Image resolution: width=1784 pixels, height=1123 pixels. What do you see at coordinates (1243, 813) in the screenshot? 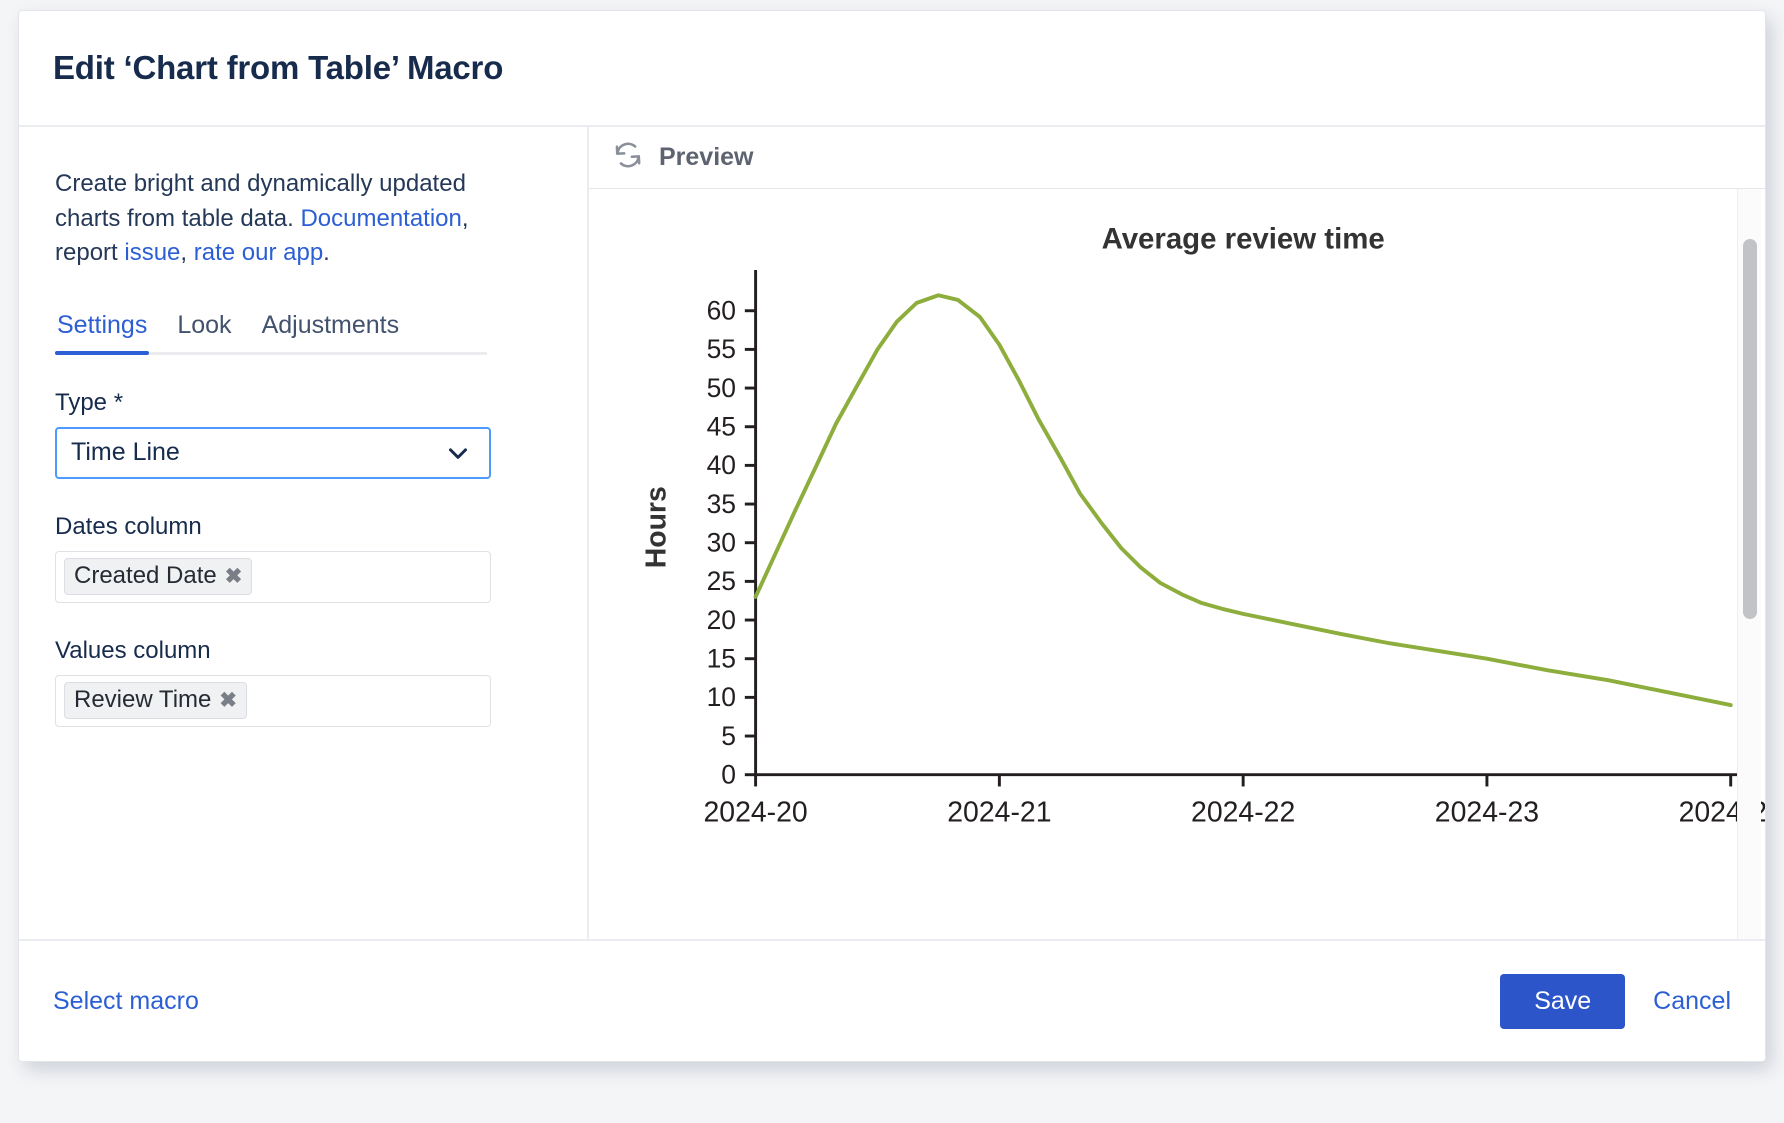
I see `x-tick-label: 2024-22` at bounding box center [1243, 813].